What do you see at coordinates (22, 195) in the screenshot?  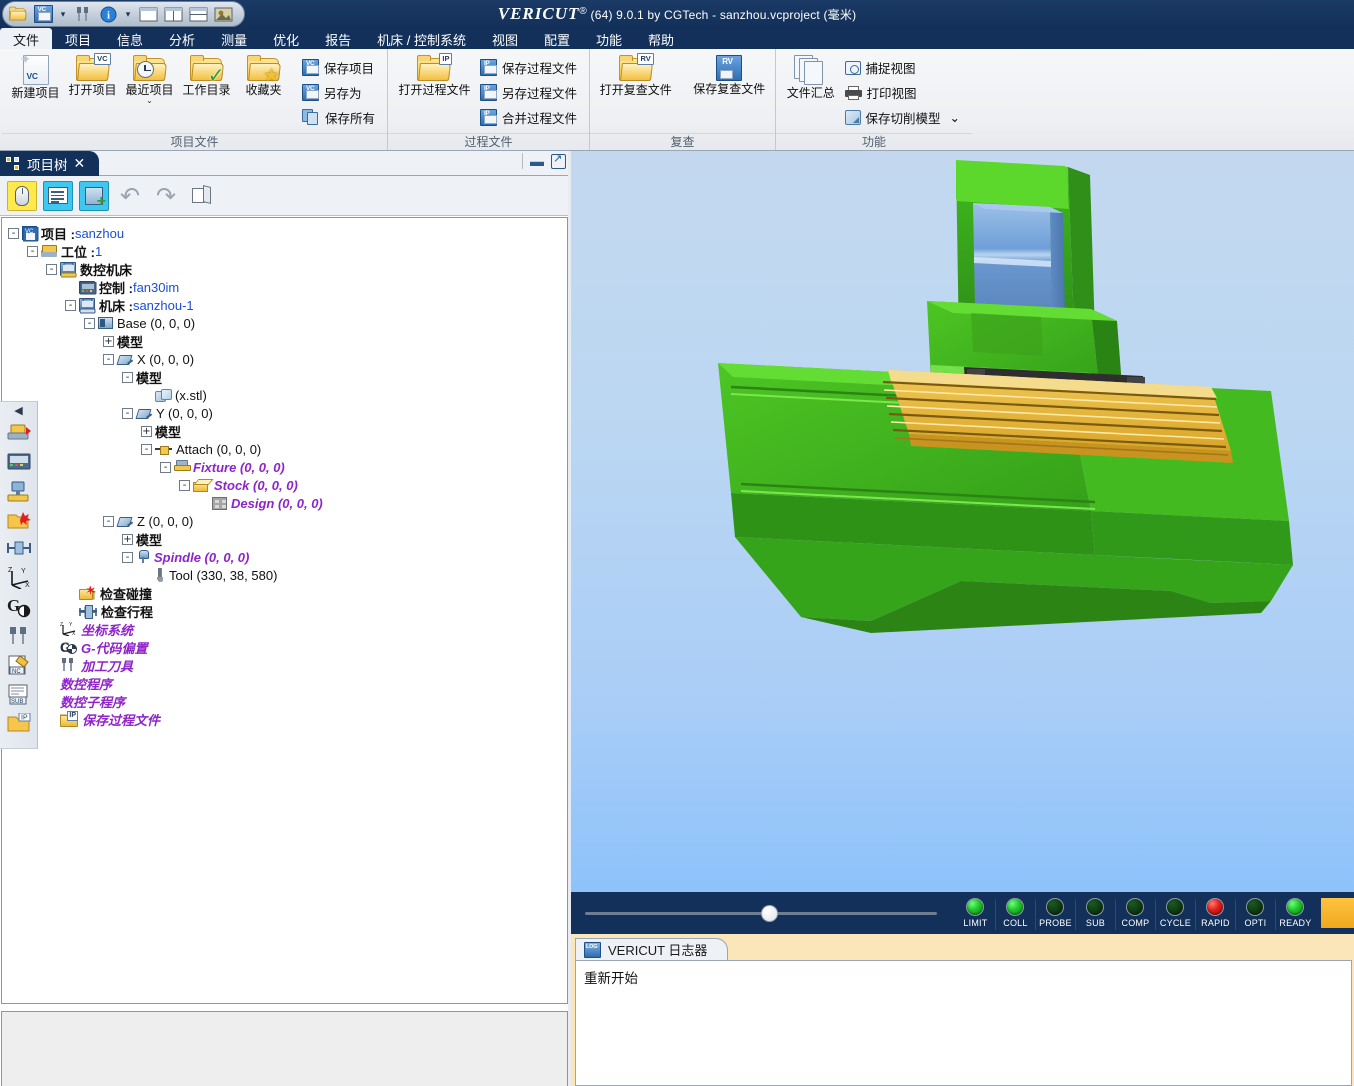 I see `mouse-select-button` at bounding box center [22, 195].